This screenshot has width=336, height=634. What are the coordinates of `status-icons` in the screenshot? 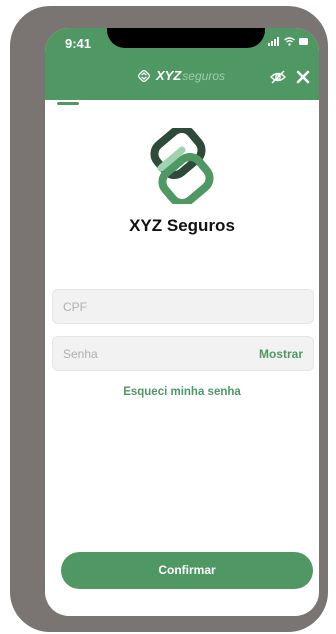 It's located at (288, 41).